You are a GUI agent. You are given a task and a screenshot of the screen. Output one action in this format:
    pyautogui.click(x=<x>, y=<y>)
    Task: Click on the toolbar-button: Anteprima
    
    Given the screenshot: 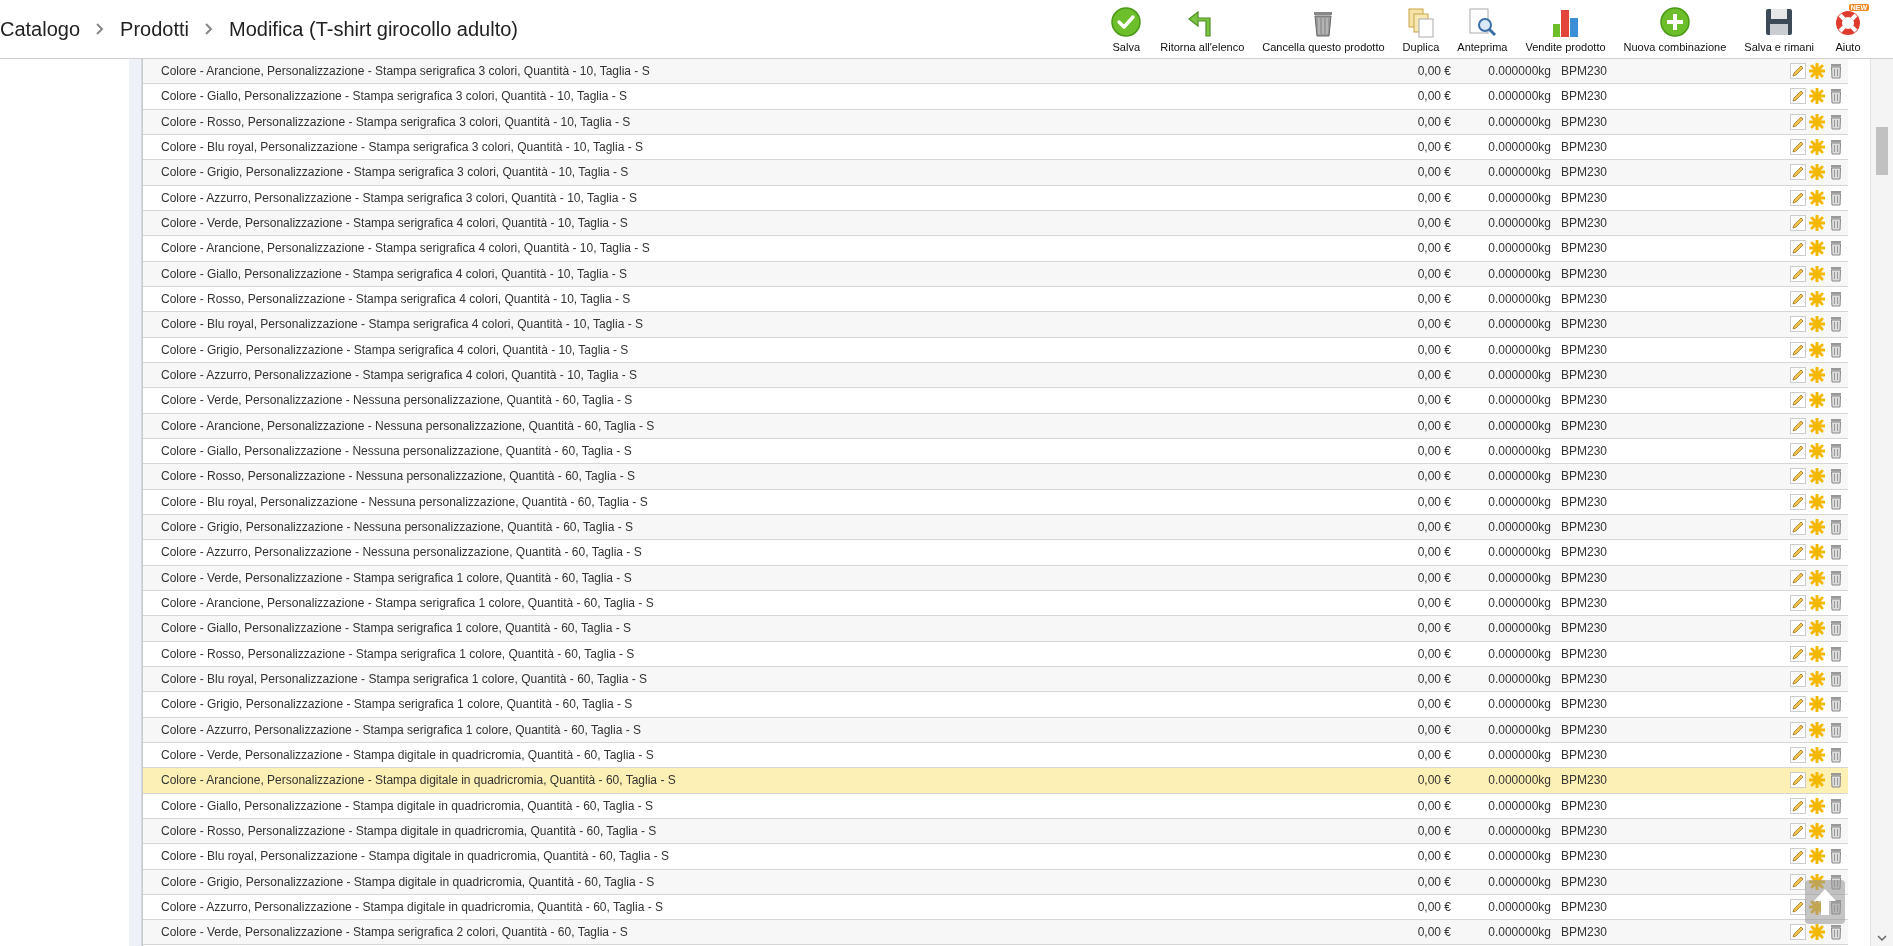 What is the action you would take?
    pyautogui.click(x=1482, y=29)
    